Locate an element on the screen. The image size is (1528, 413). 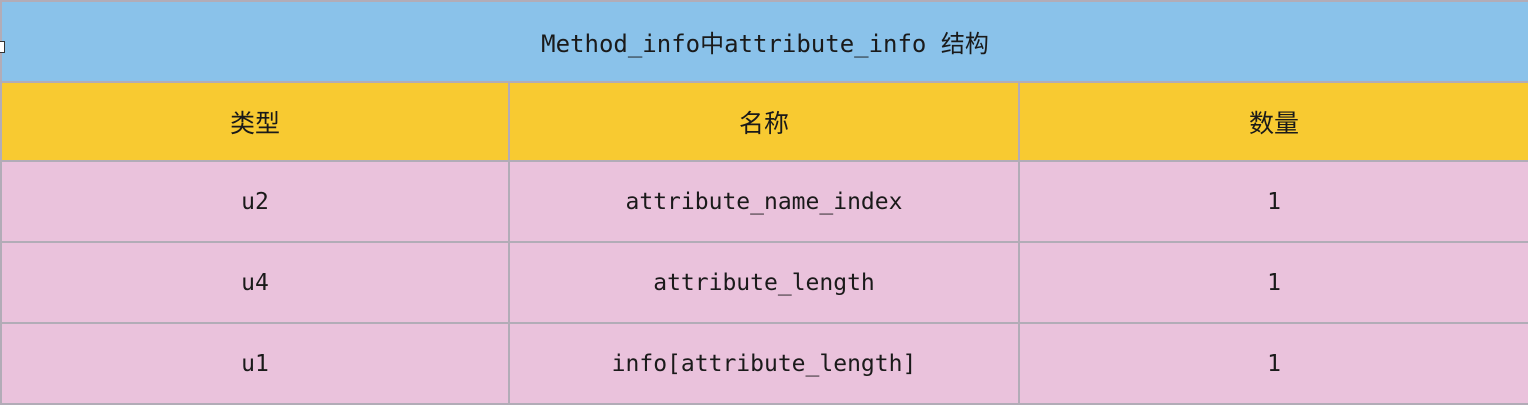
cell-name: attribute_length is located at coordinates (764, 282).